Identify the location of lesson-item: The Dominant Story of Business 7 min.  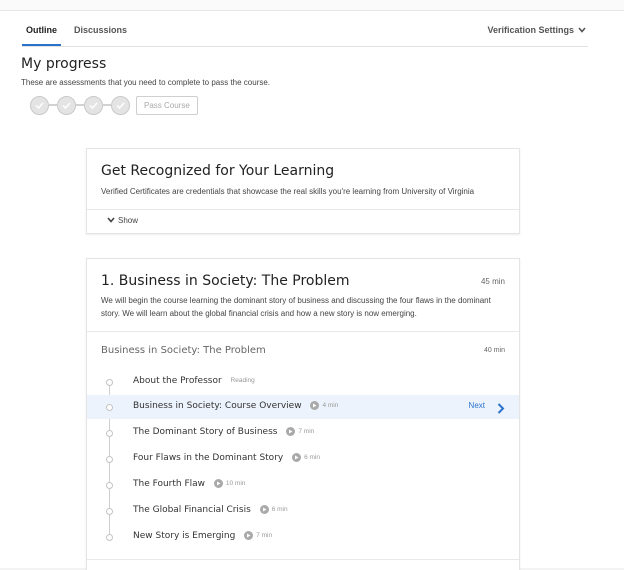
(303, 433).